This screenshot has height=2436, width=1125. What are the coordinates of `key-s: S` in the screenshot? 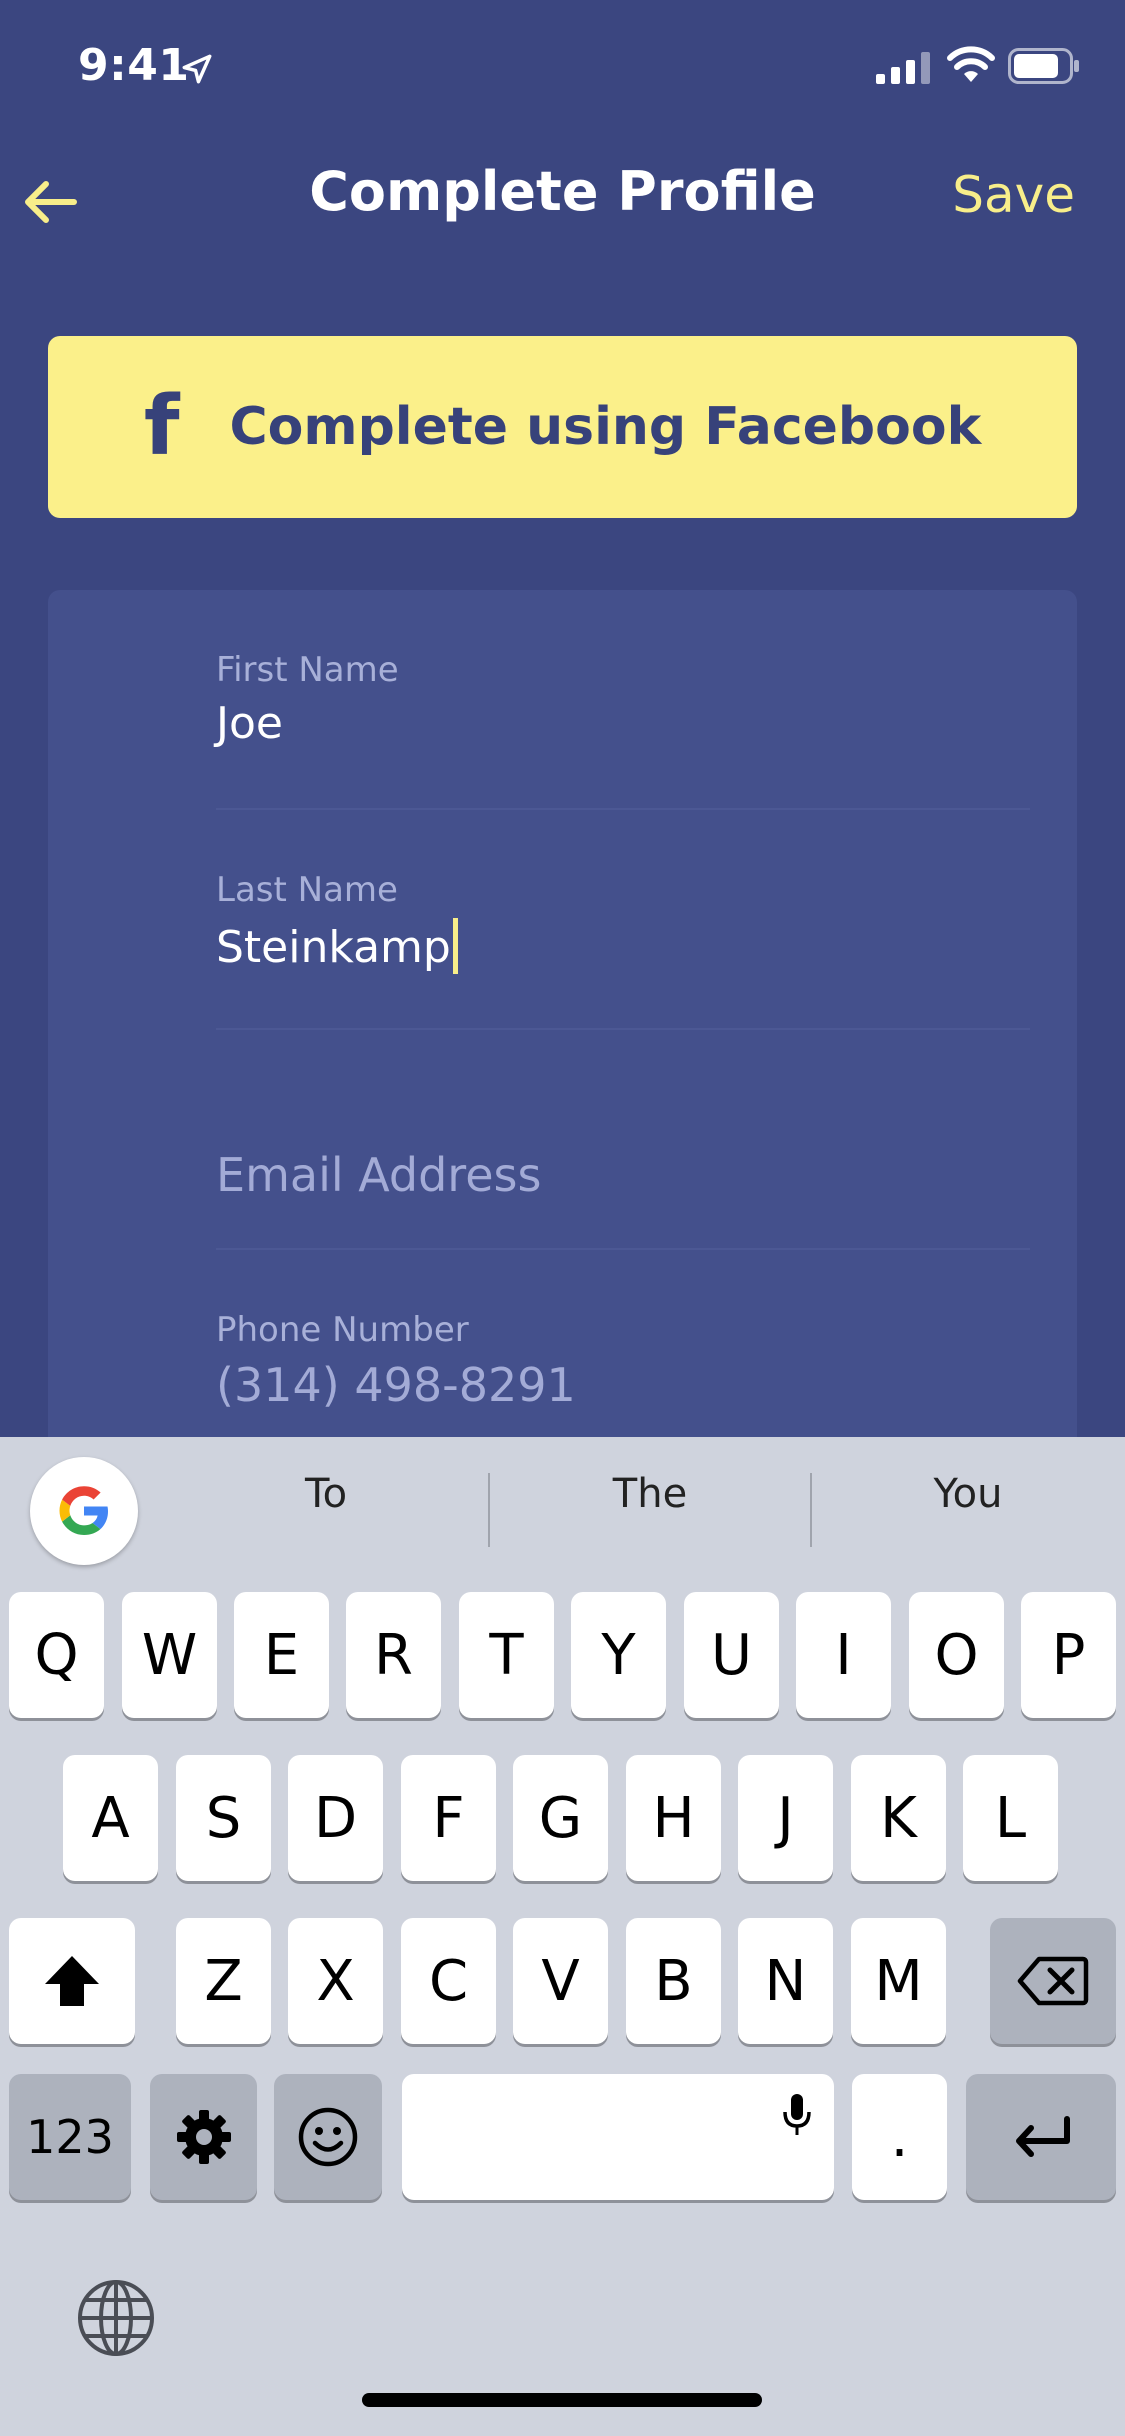 It's located at (223, 1818).